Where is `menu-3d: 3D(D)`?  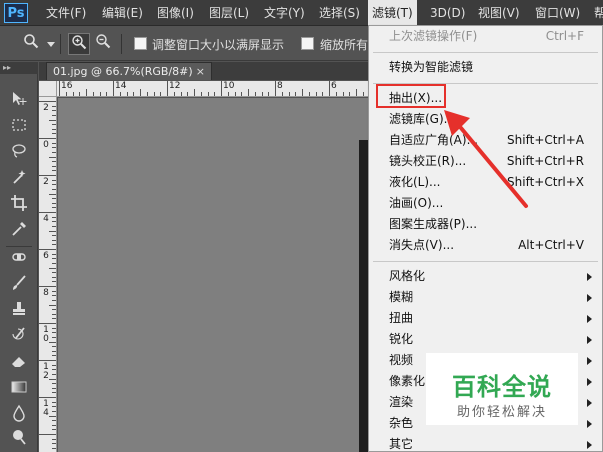
menu-3d: 3D(D) is located at coordinates (447, 13).